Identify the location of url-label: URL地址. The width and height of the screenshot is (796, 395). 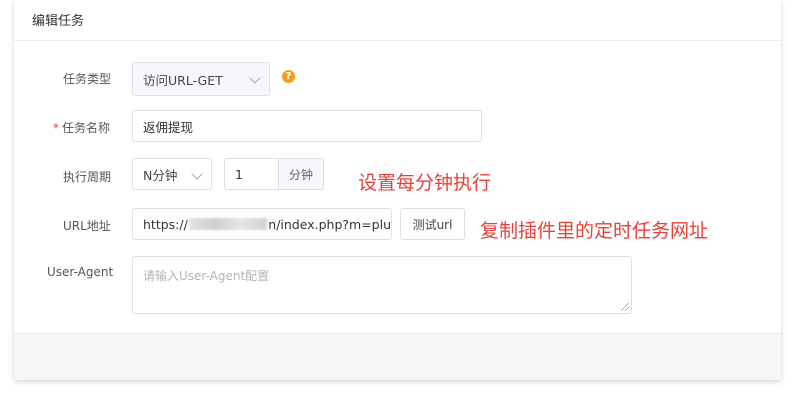
(87, 226).